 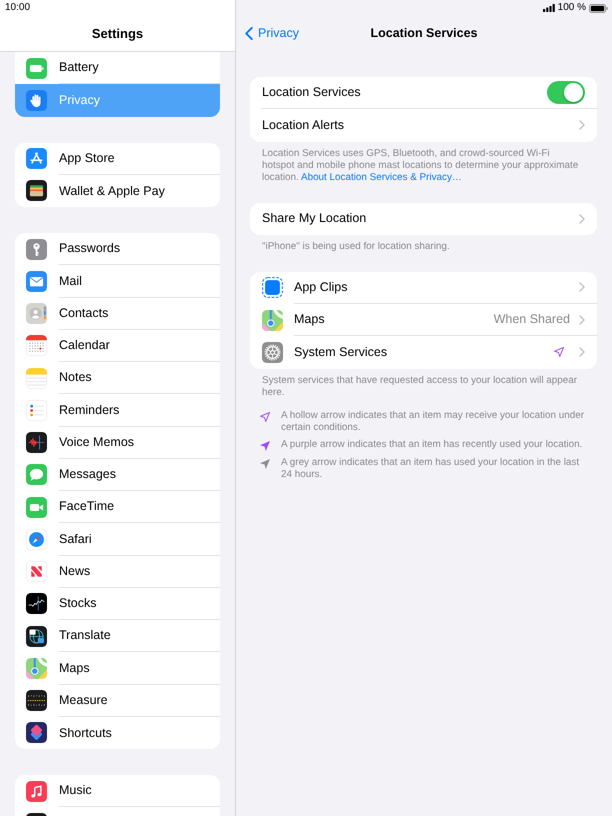 What do you see at coordinates (117, 539) in the screenshot?
I see `sidebar-item: Safari` at bounding box center [117, 539].